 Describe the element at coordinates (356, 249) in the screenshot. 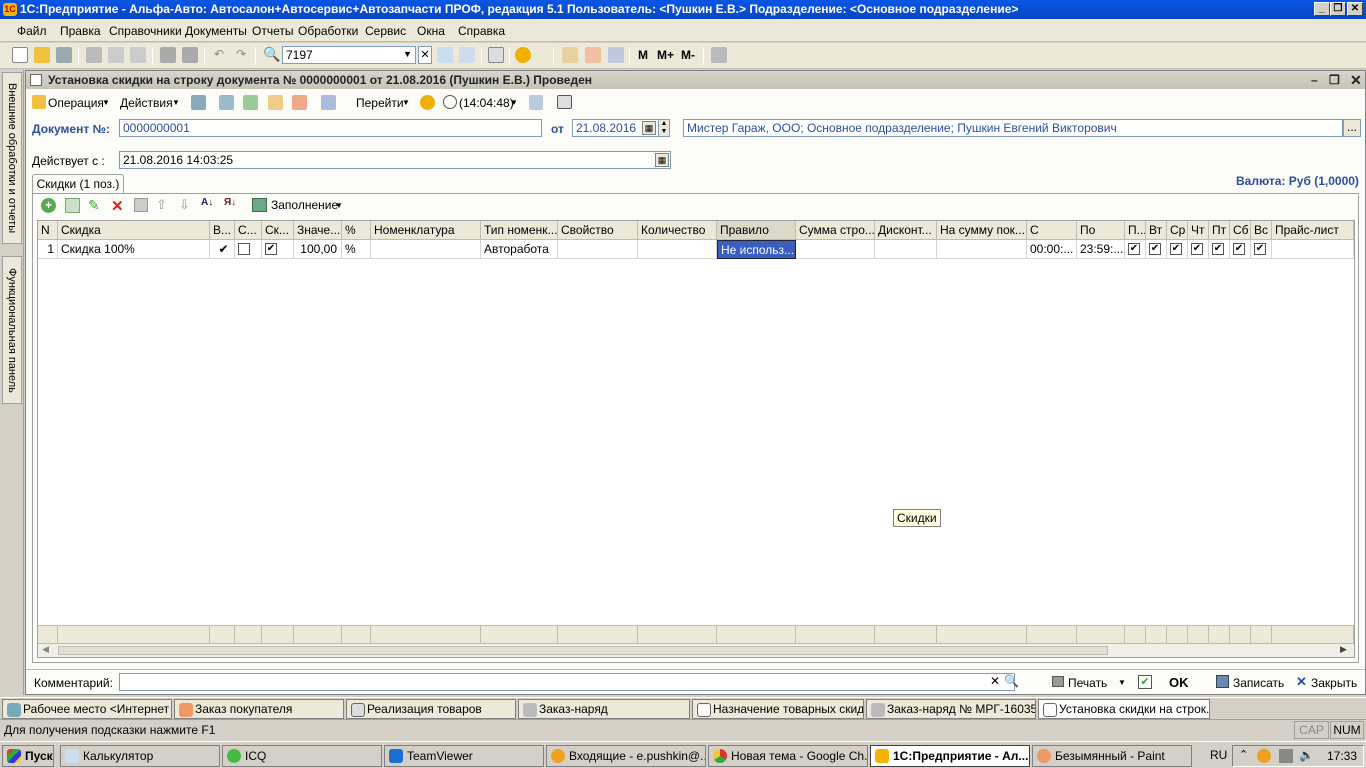

I see `table-cell-percent: %` at that location.